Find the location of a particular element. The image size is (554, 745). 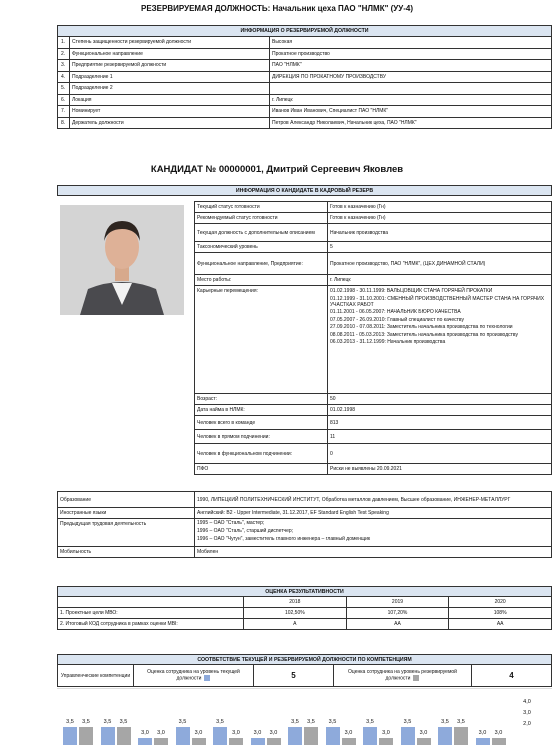

row-number: 3. is located at coordinates (63, 65).